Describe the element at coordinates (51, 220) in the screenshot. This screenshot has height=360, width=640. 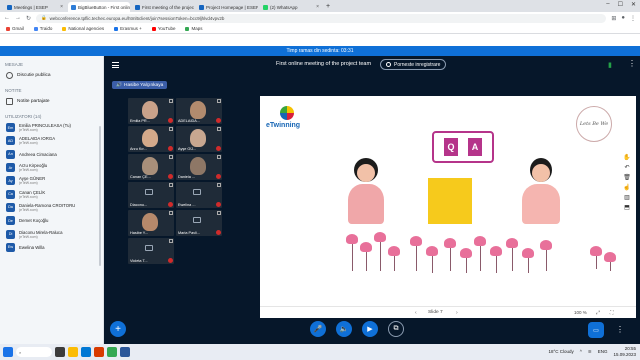
I see `user-list-item: De Demet Koçoğlu` at that location.